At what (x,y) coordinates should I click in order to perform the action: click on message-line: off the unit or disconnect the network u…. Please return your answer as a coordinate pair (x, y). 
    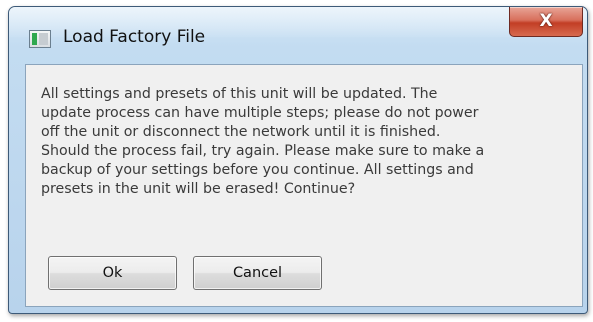
    Looking at the image, I should click on (241, 132).